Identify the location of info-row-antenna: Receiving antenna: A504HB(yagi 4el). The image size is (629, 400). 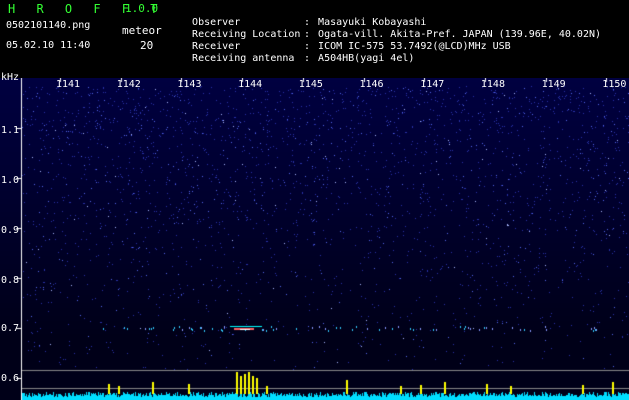
(297, 53).